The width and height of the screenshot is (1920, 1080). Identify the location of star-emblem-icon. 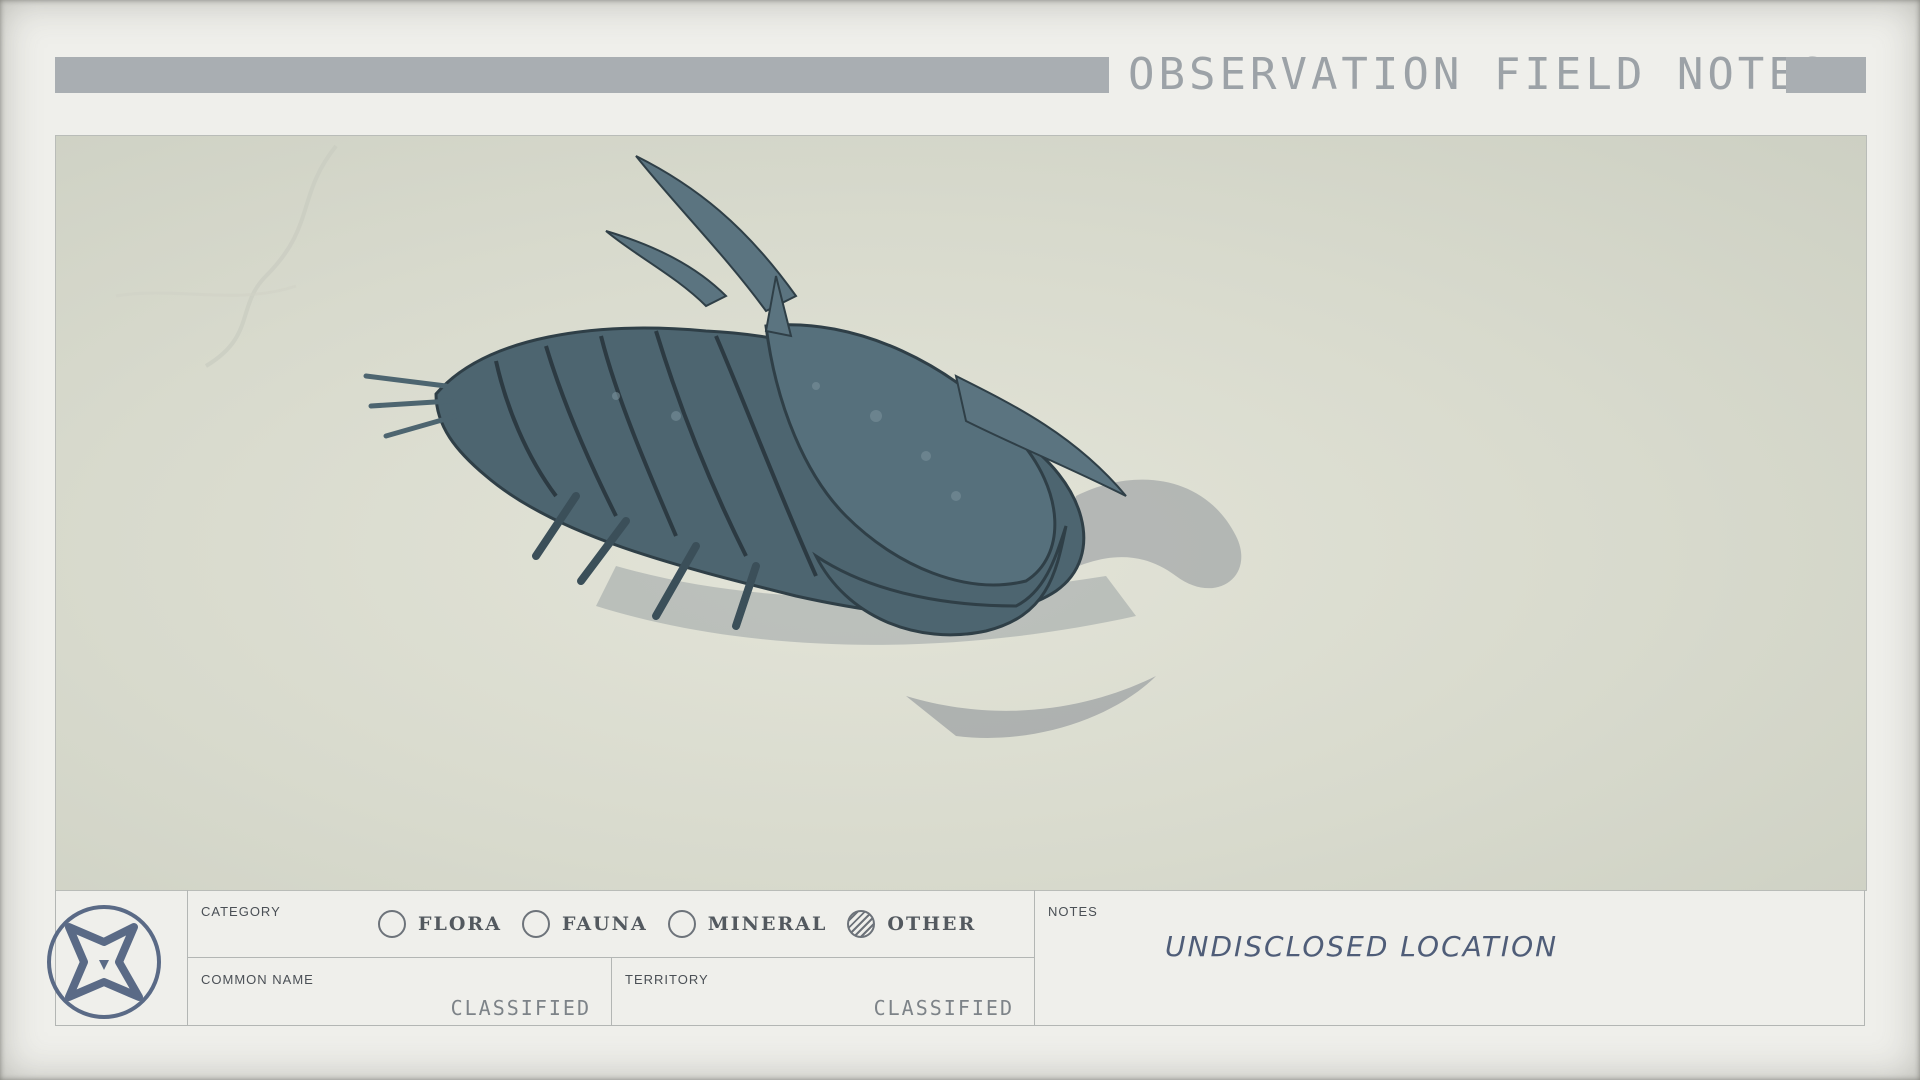
(104, 962).